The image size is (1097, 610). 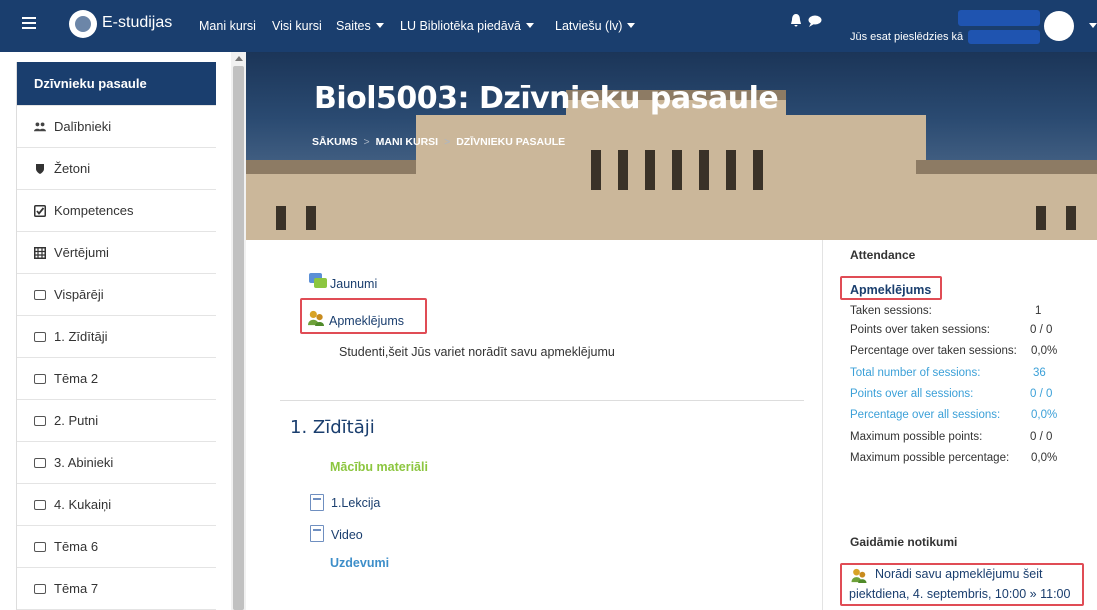 What do you see at coordinates (227, 26) in the screenshot?
I see `nav-my-courses: Mani kursi` at bounding box center [227, 26].